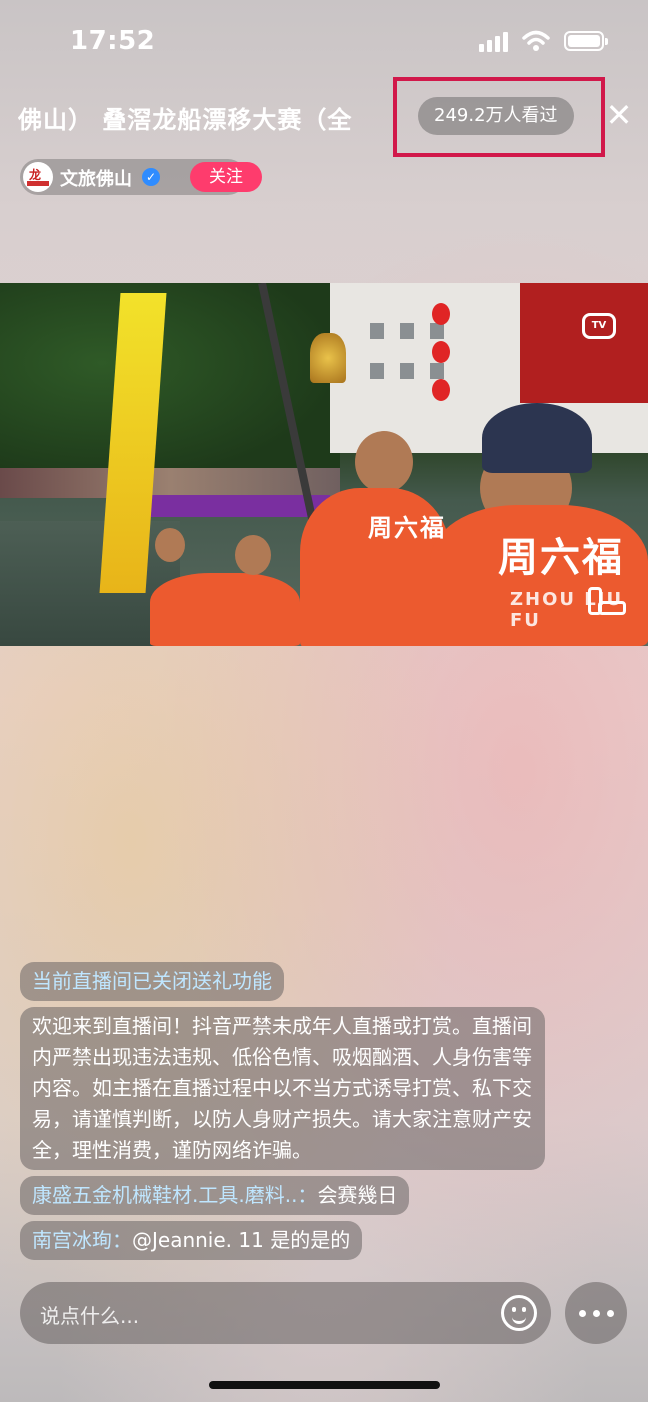 The width and height of the screenshot is (648, 1402). What do you see at coordinates (519, 1313) in the screenshot?
I see `emoji-icon` at bounding box center [519, 1313].